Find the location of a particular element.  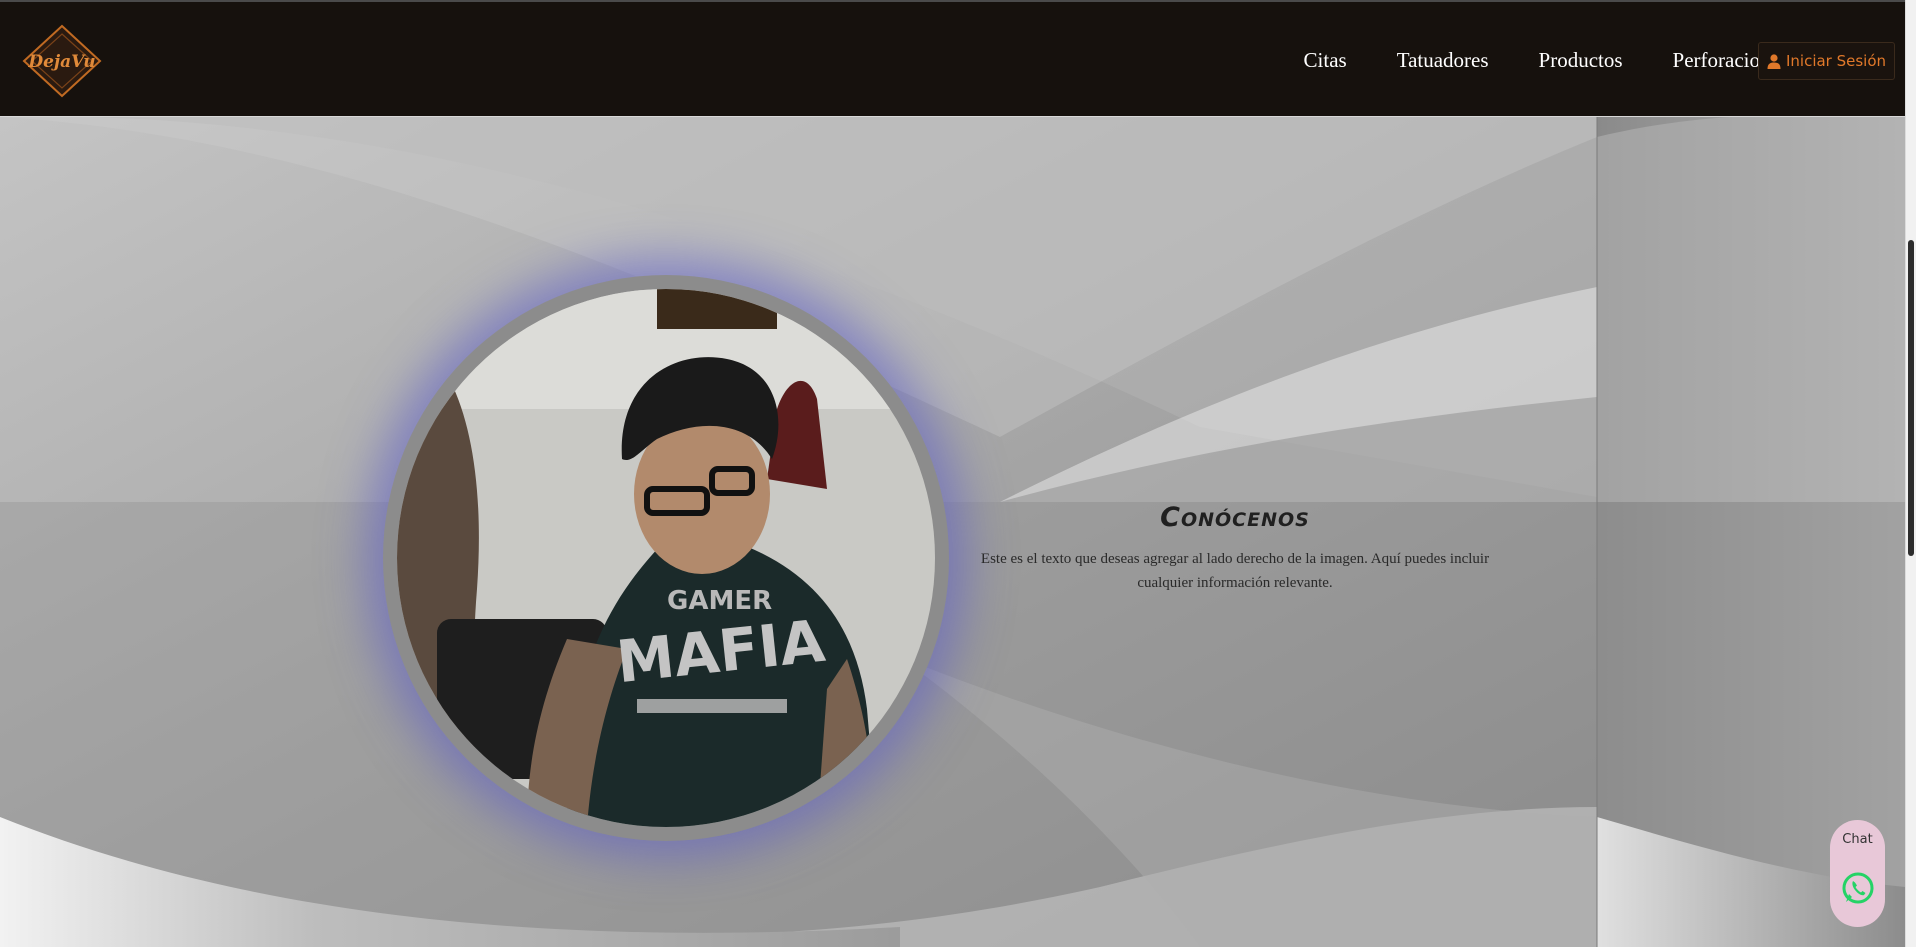

login-button: Iniciar Sesión is located at coordinates (1826, 61).